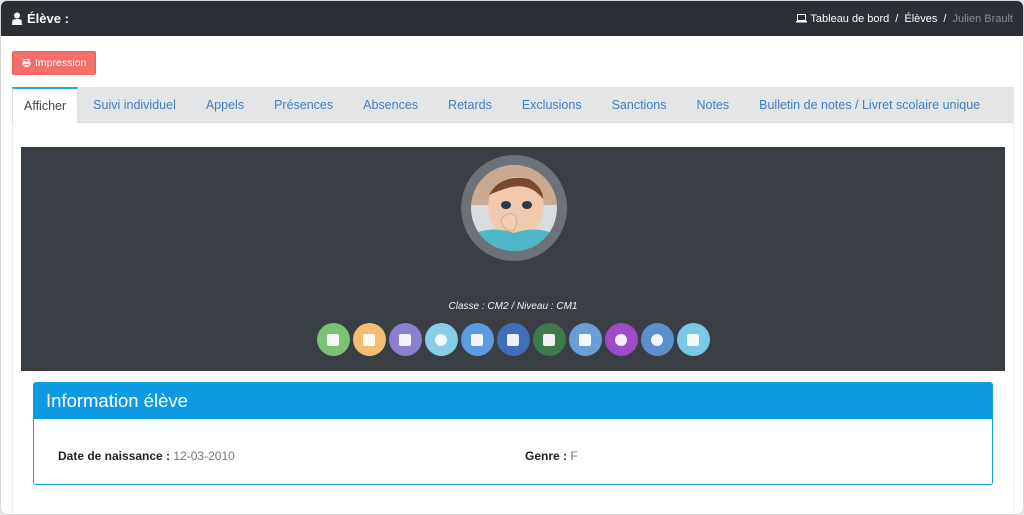 The width and height of the screenshot is (1024, 515). I want to click on print-button-label: Impression, so click(61, 63).